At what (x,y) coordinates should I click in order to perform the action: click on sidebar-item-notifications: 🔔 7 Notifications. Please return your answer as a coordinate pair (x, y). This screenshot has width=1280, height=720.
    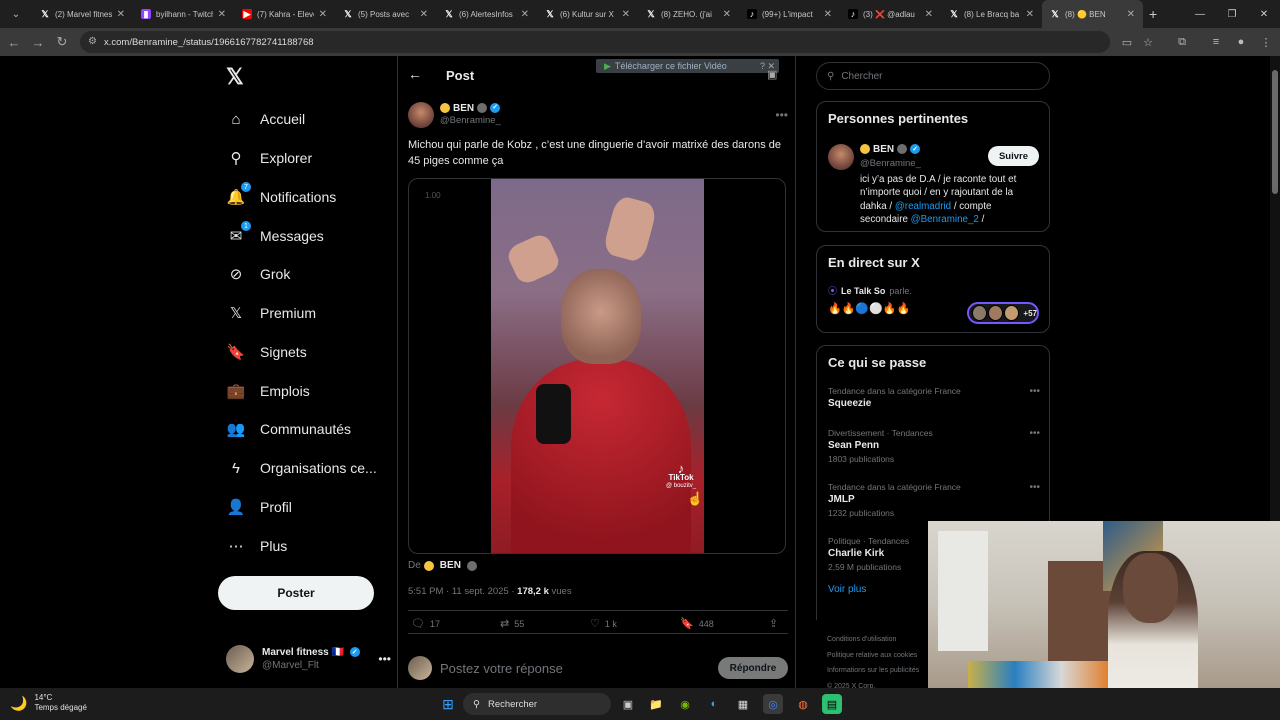
    Looking at the image, I should click on (281, 197).